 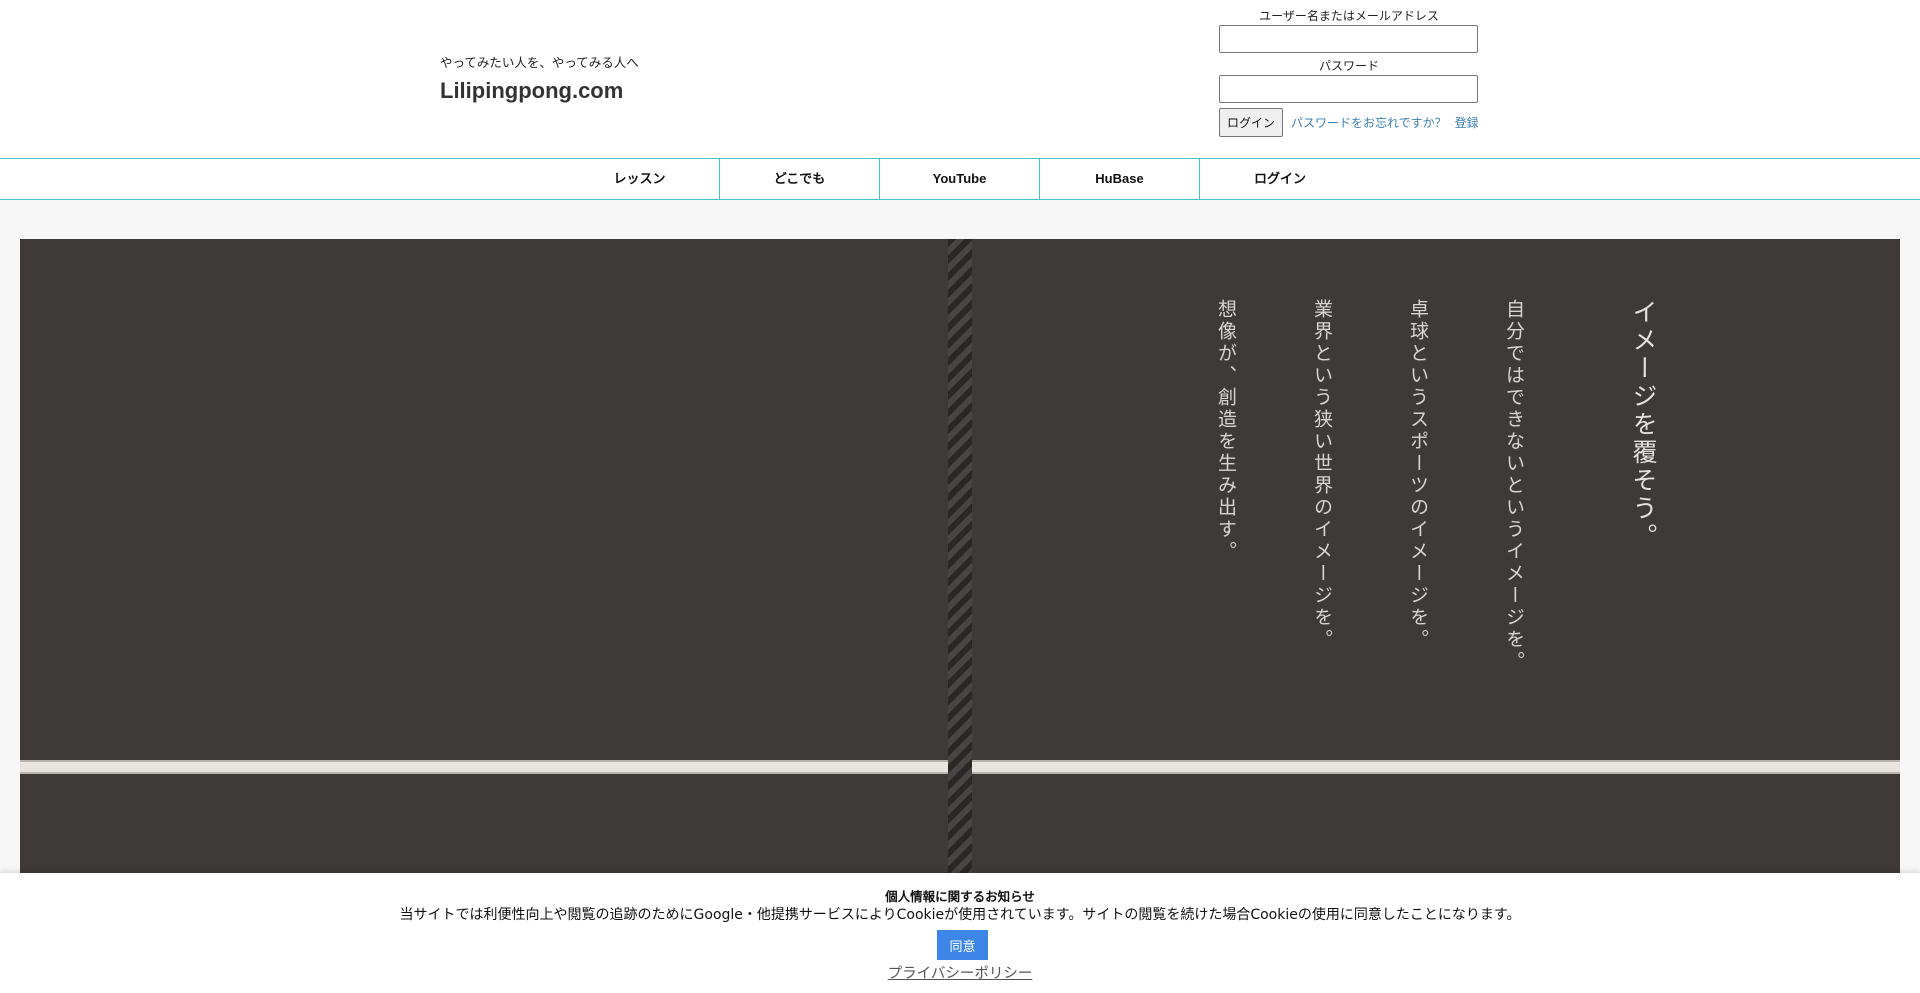 What do you see at coordinates (1120, 179) in the screenshot?
I see `nav-item-hubase: HuBase` at bounding box center [1120, 179].